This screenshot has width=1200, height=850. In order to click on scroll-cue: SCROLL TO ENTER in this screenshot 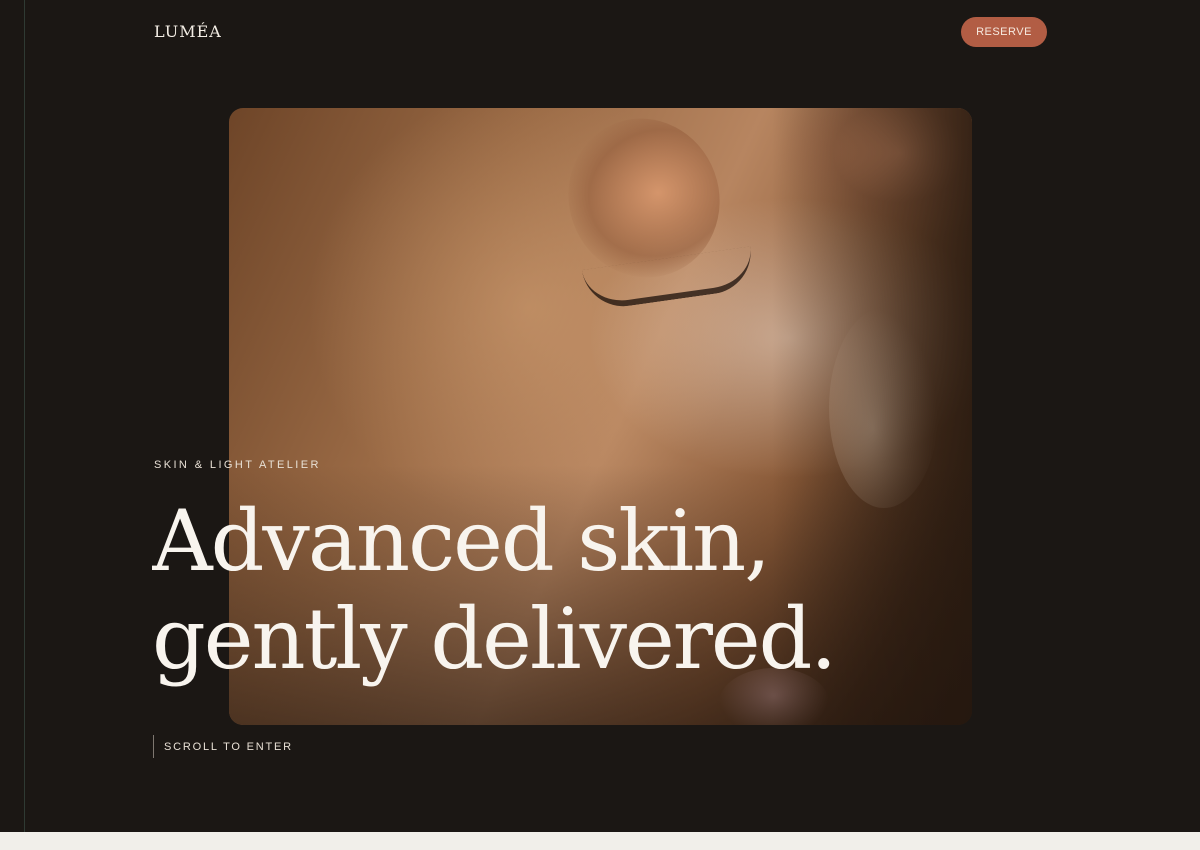, I will do `click(223, 746)`.